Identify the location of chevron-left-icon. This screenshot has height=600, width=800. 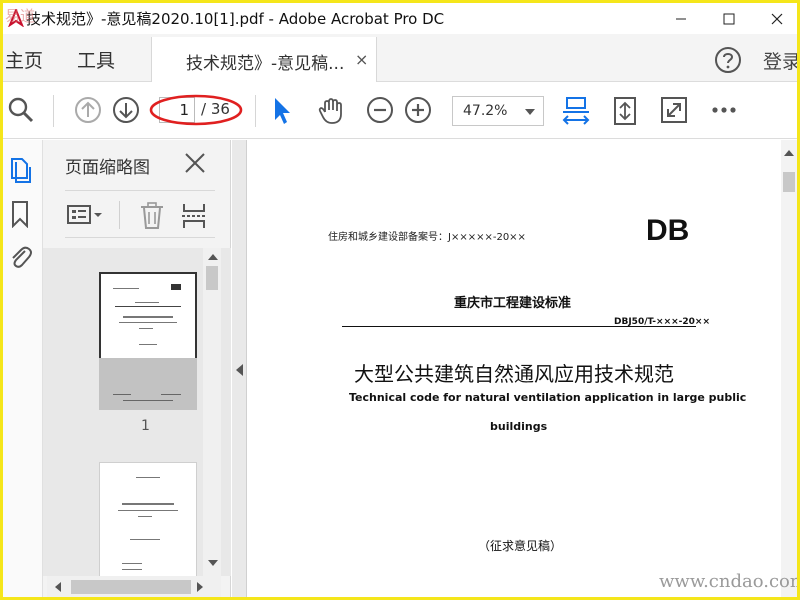
(239, 370).